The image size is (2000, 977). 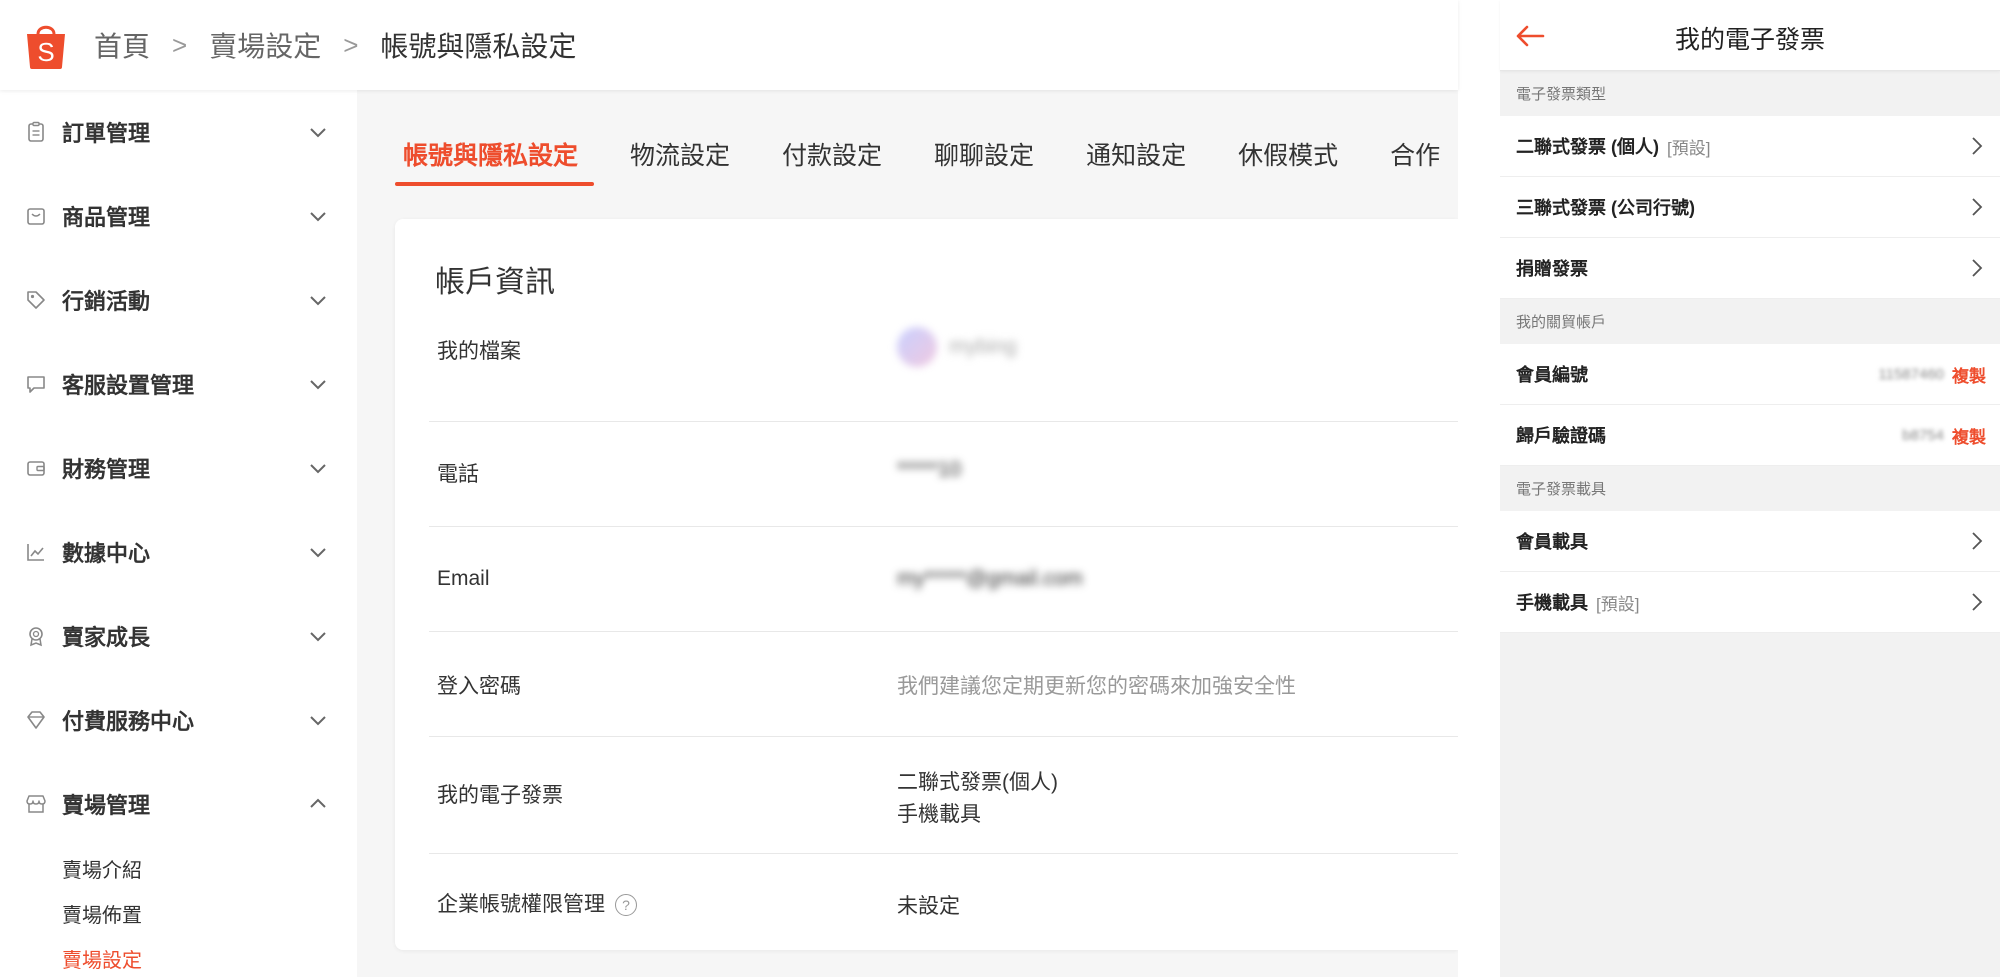 I want to click on sidebar-subitem-shop-intro: 賣場介紹, so click(x=178, y=868).